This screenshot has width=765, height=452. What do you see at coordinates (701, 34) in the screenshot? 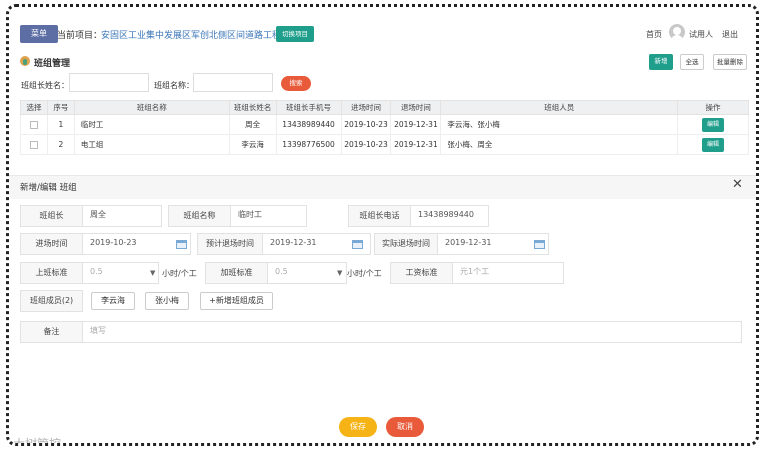
I see `user-name: 试用人` at bounding box center [701, 34].